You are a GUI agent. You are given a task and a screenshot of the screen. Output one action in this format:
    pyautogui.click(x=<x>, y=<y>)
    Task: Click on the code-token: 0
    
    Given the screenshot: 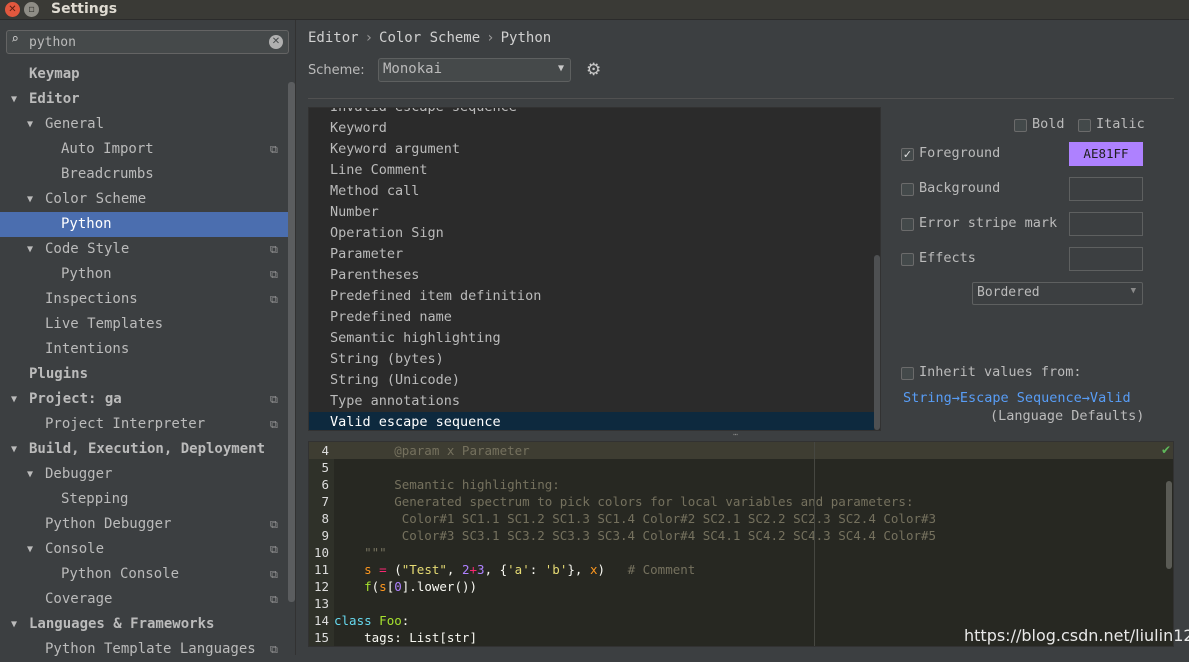 What is the action you would take?
    pyautogui.click(x=398, y=586)
    